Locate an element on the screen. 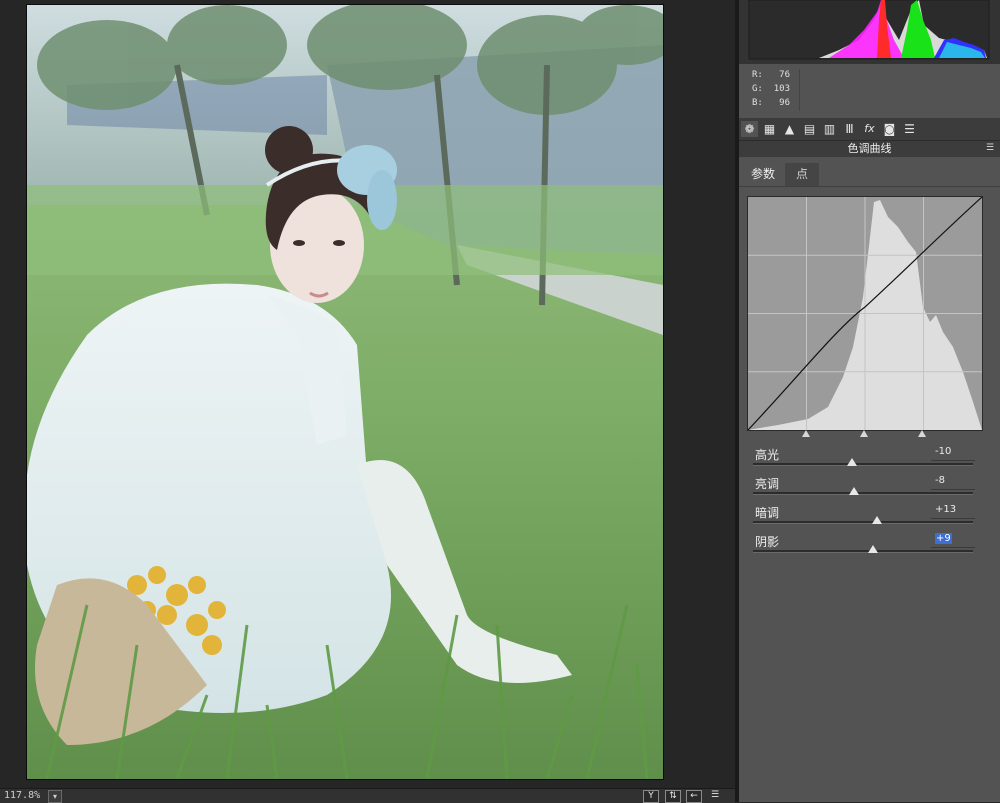 Image resolution: width=1000 pixels, height=803 pixels. settings-sliders-icon: ☰ is located at coordinates (715, 795).